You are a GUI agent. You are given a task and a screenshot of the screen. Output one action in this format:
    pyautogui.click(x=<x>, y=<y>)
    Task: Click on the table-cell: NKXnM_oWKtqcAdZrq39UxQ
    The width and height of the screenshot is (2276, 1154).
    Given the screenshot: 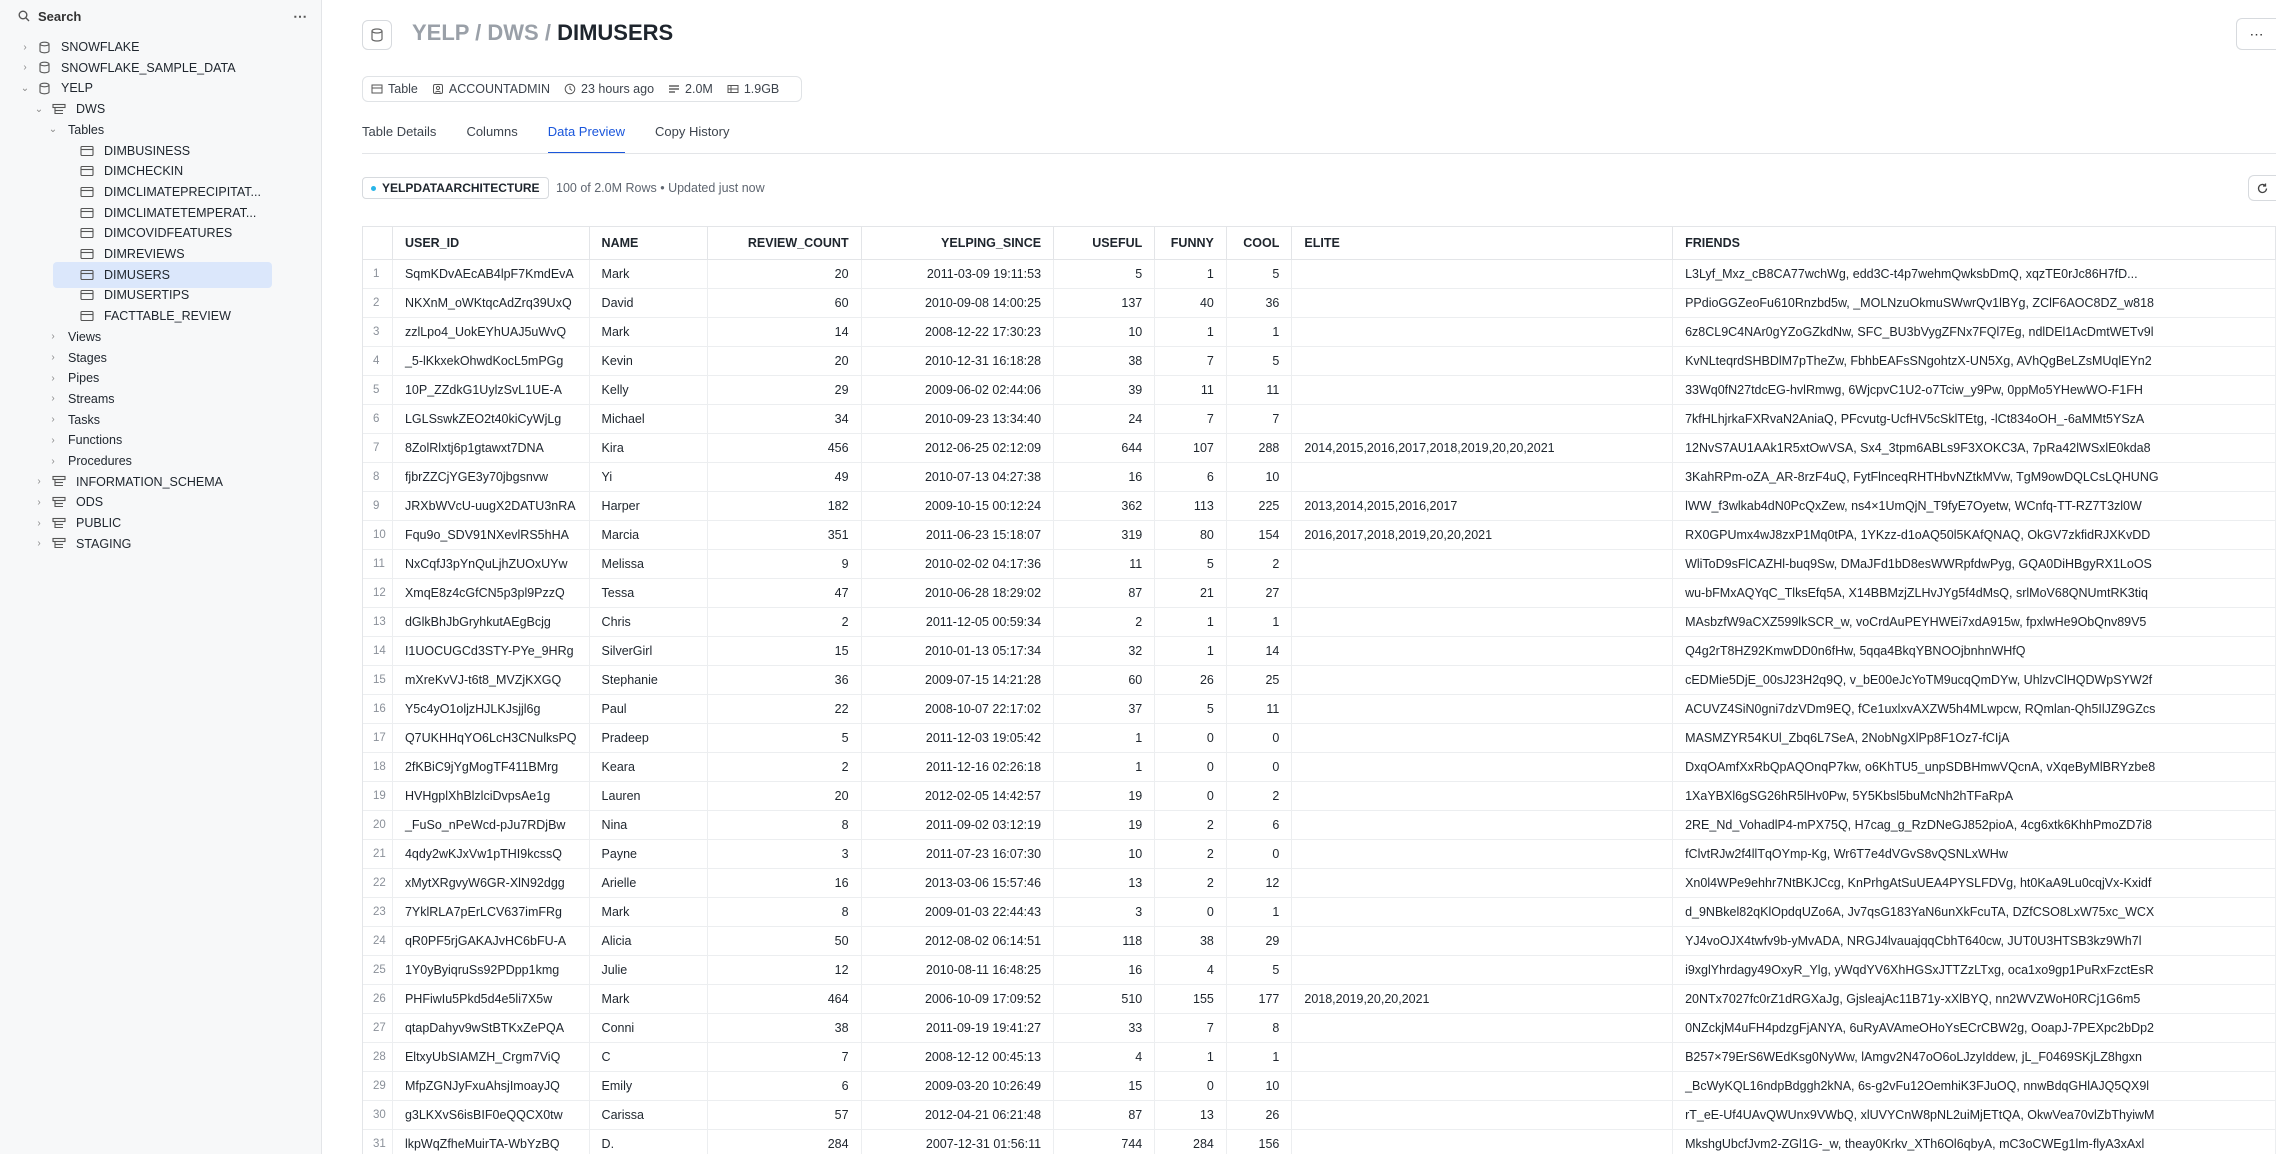 What is the action you would take?
    pyautogui.click(x=491, y=303)
    